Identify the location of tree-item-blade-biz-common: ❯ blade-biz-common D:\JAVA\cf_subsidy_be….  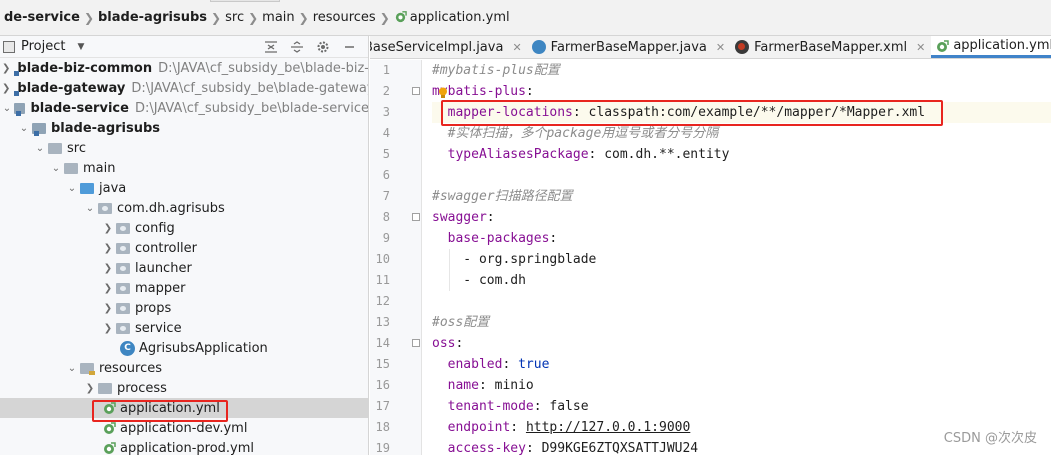
(184, 68).